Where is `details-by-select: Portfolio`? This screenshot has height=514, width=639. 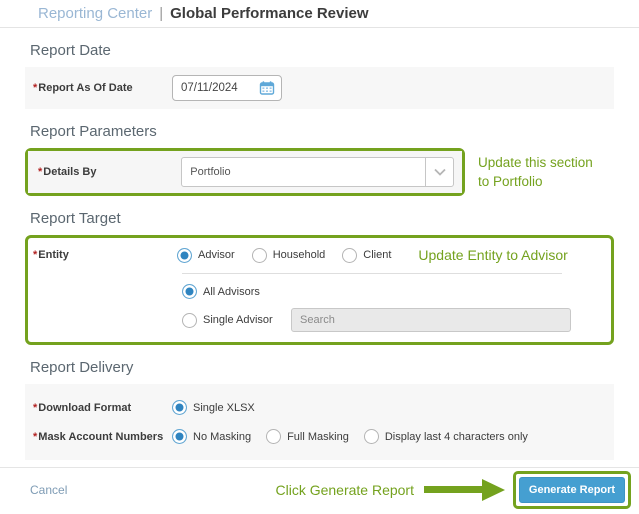 details-by-select: Portfolio is located at coordinates (317, 172).